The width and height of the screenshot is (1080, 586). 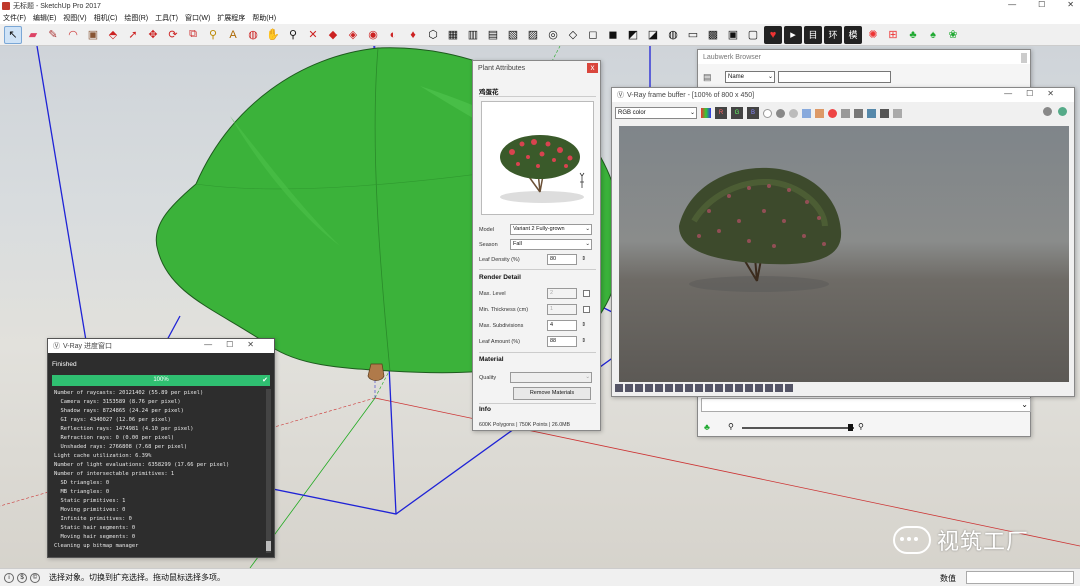 What do you see at coordinates (293, 35) in the screenshot?
I see `zoom-icon: ⚲` at bounding box center [293, 35].